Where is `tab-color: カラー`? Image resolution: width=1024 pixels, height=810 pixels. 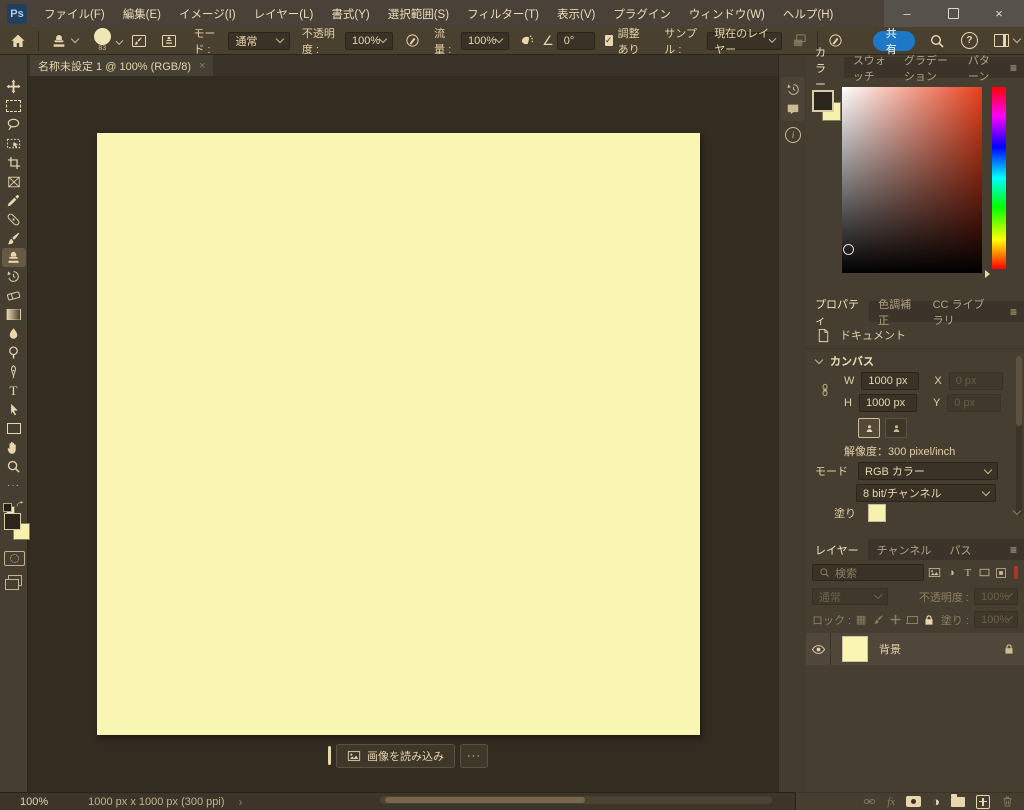
tab-color: カラー is located at coordinates (825, 69).